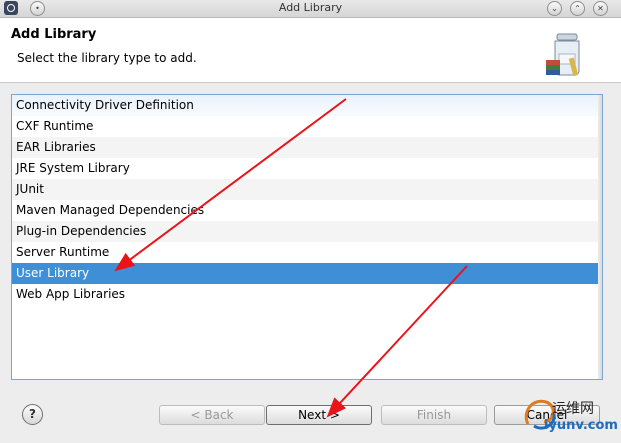 The height and width of the screenshot is (443, 621). Describe the element at coordinates (307, 126) in the screenshot. I see `list-item: CXF Runtime` at that location.